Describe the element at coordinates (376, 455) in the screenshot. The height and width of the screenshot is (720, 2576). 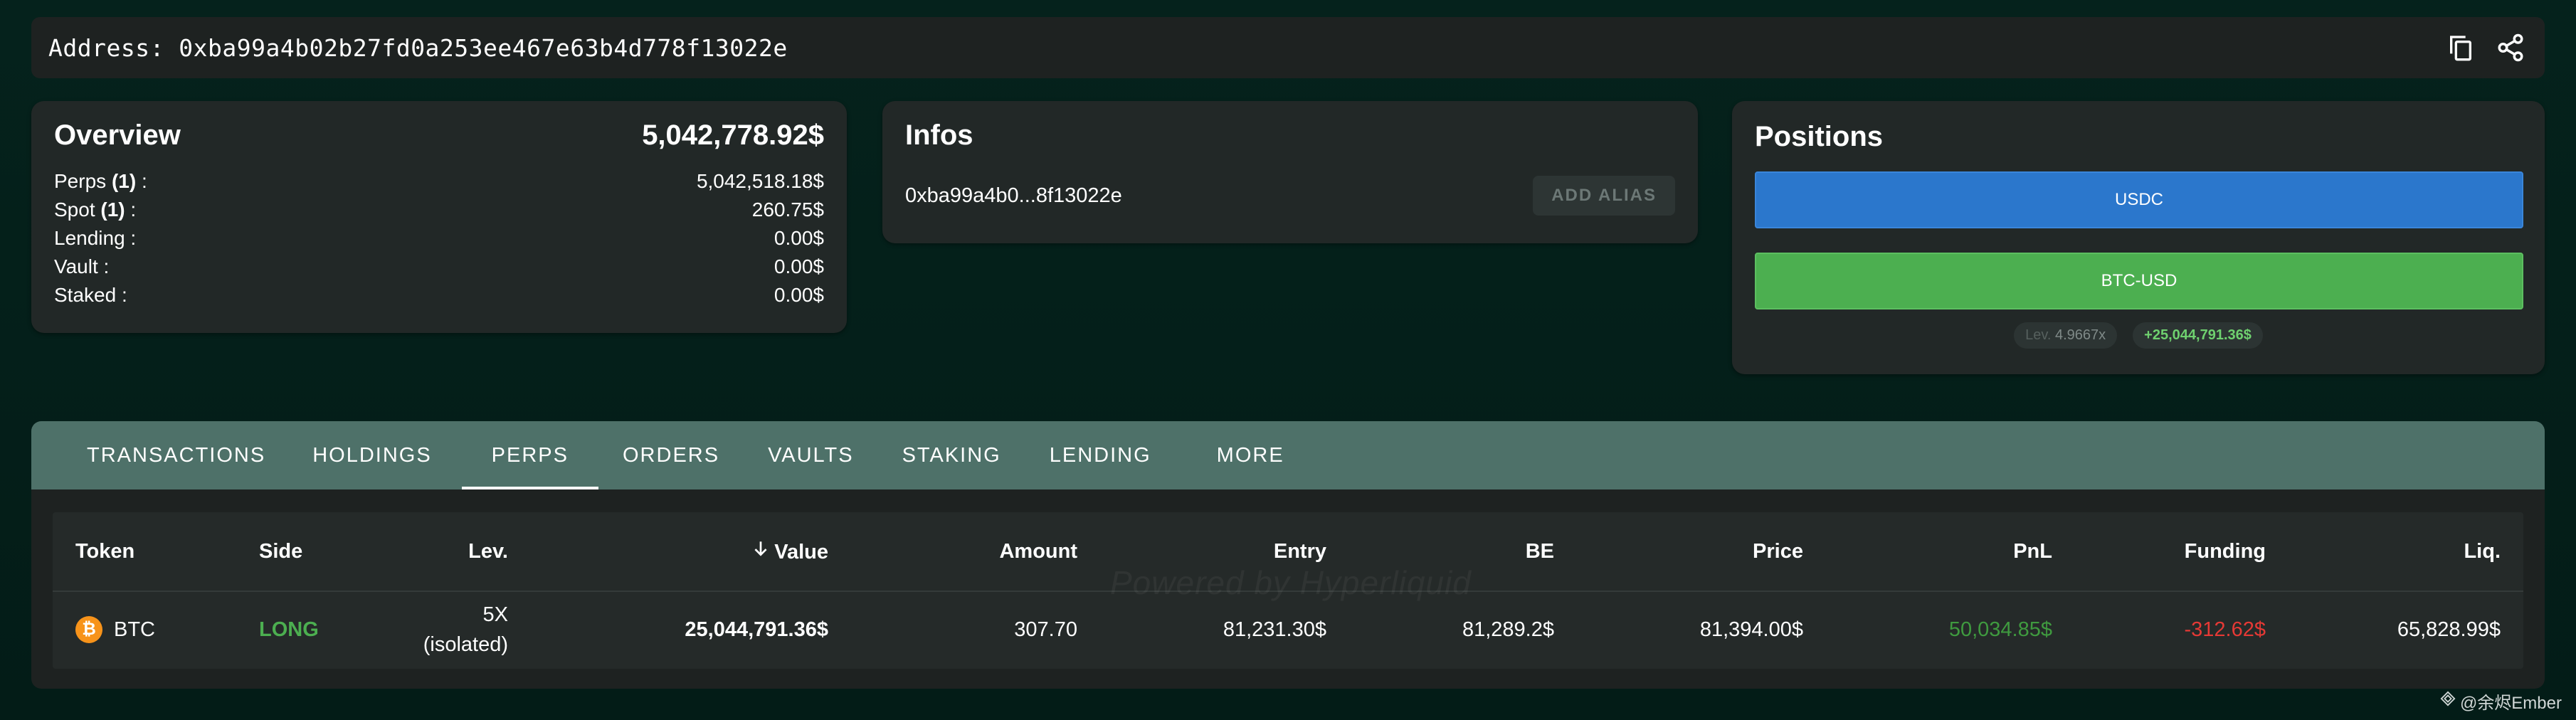
I see `tab-holdings: HOLDINGS` at that location.